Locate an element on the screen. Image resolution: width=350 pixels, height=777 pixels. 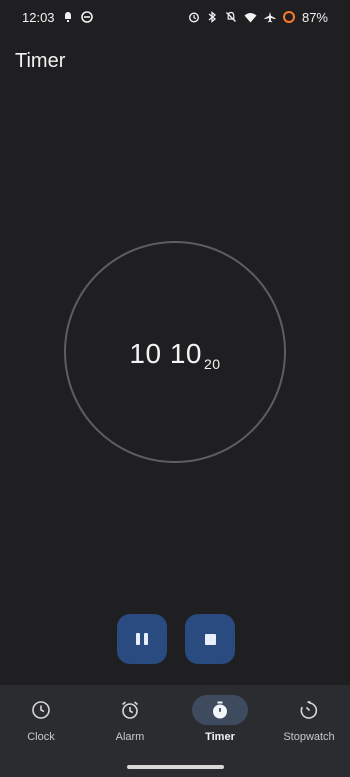
wifi-icon is located at coordinates (250, 17).